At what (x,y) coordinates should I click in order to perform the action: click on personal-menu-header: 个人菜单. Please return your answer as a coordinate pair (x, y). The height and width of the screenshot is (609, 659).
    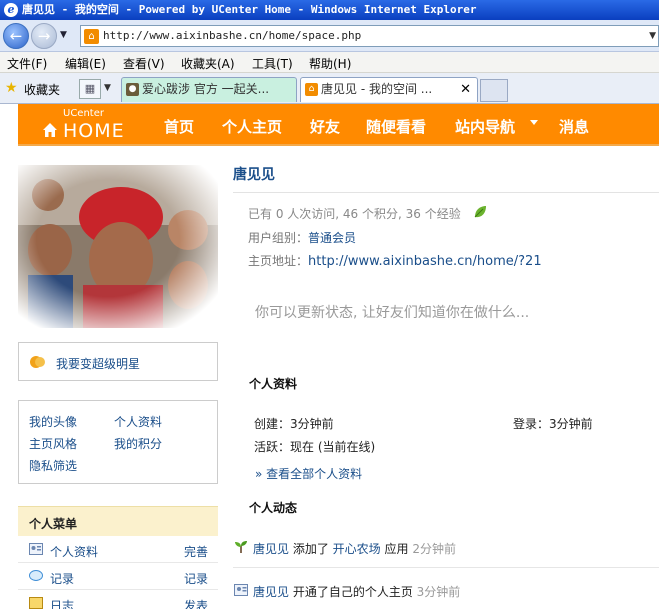
    Looking at the image, I should click on (118, 521).